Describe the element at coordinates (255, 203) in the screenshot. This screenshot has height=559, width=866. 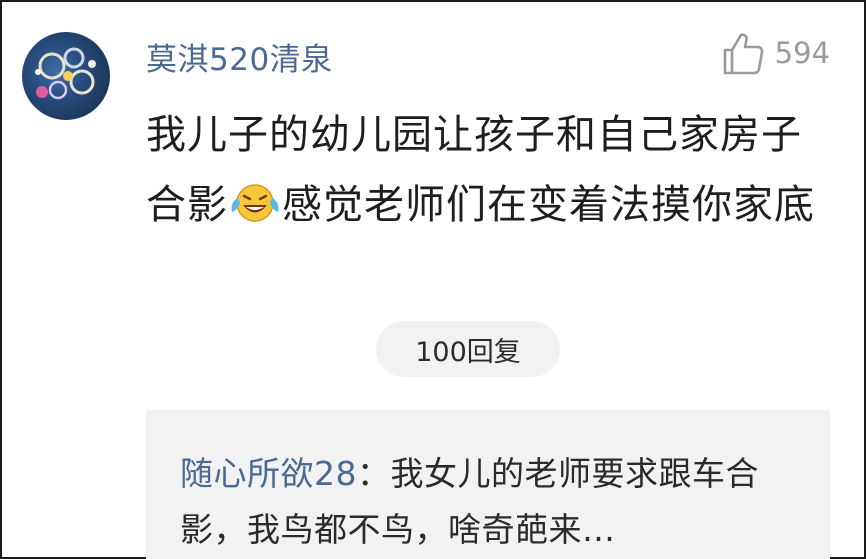
I see `laughing-crying-emoji-icon` at that location.